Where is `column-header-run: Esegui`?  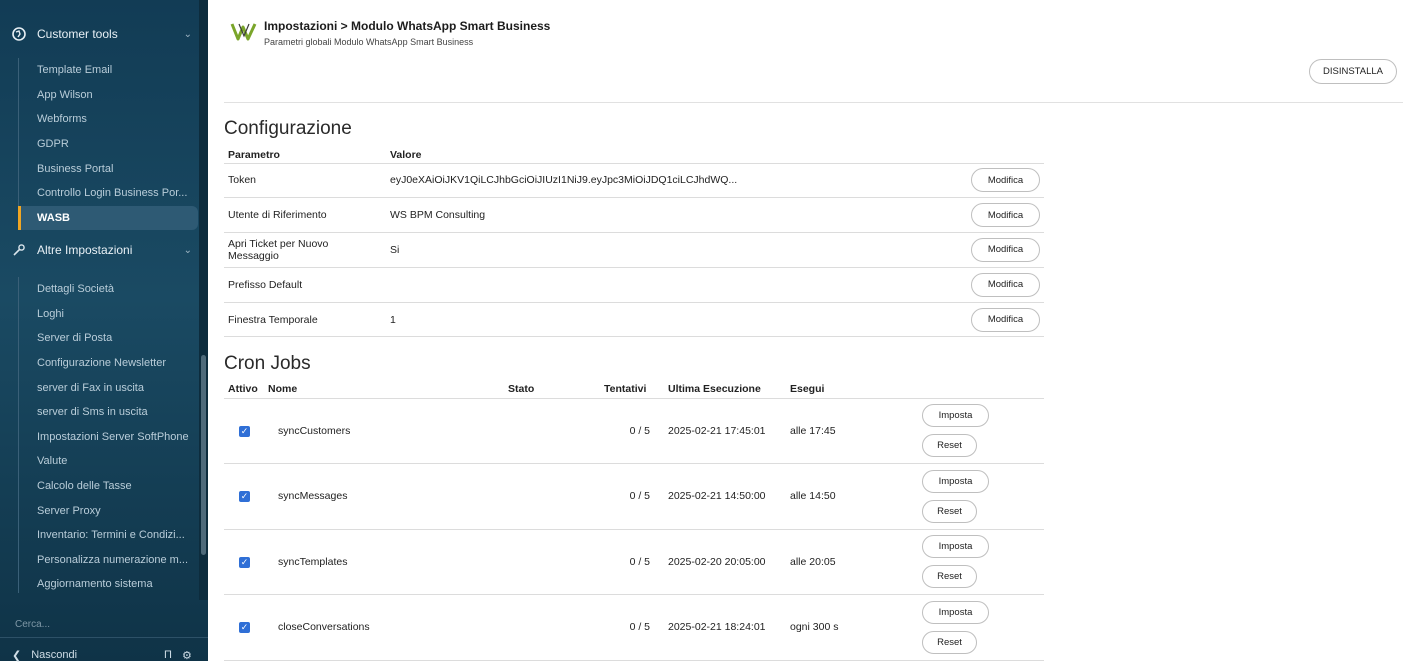 column-header-run: Esegui is located at coordinates (852, 389).